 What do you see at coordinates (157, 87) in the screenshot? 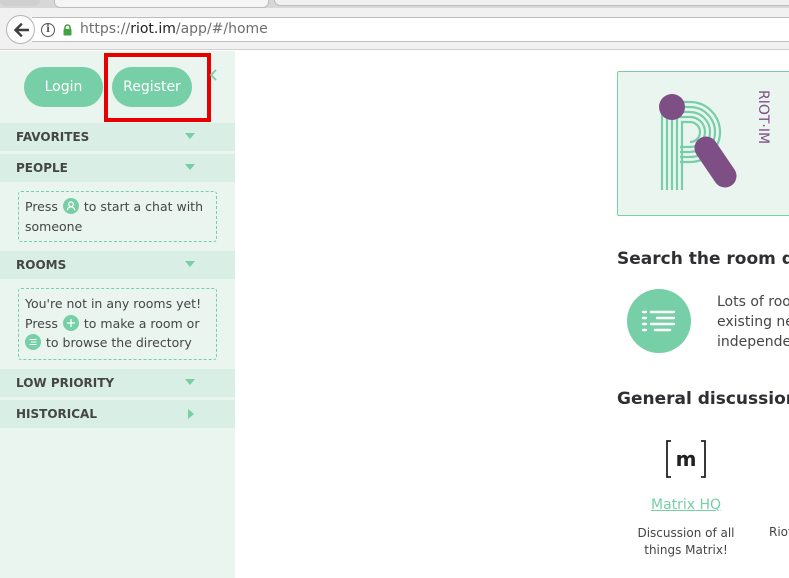
I see `register-highlight-box` at bounding box center [157, 87].